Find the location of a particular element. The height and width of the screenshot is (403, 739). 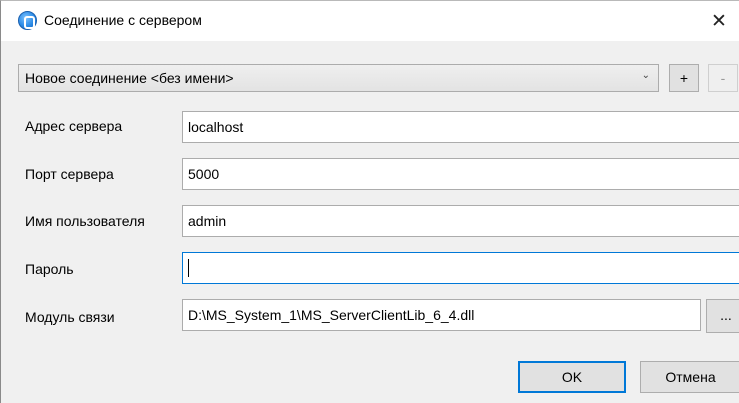

window-title: Соединение с сервером is located at coordinates (123, 20).